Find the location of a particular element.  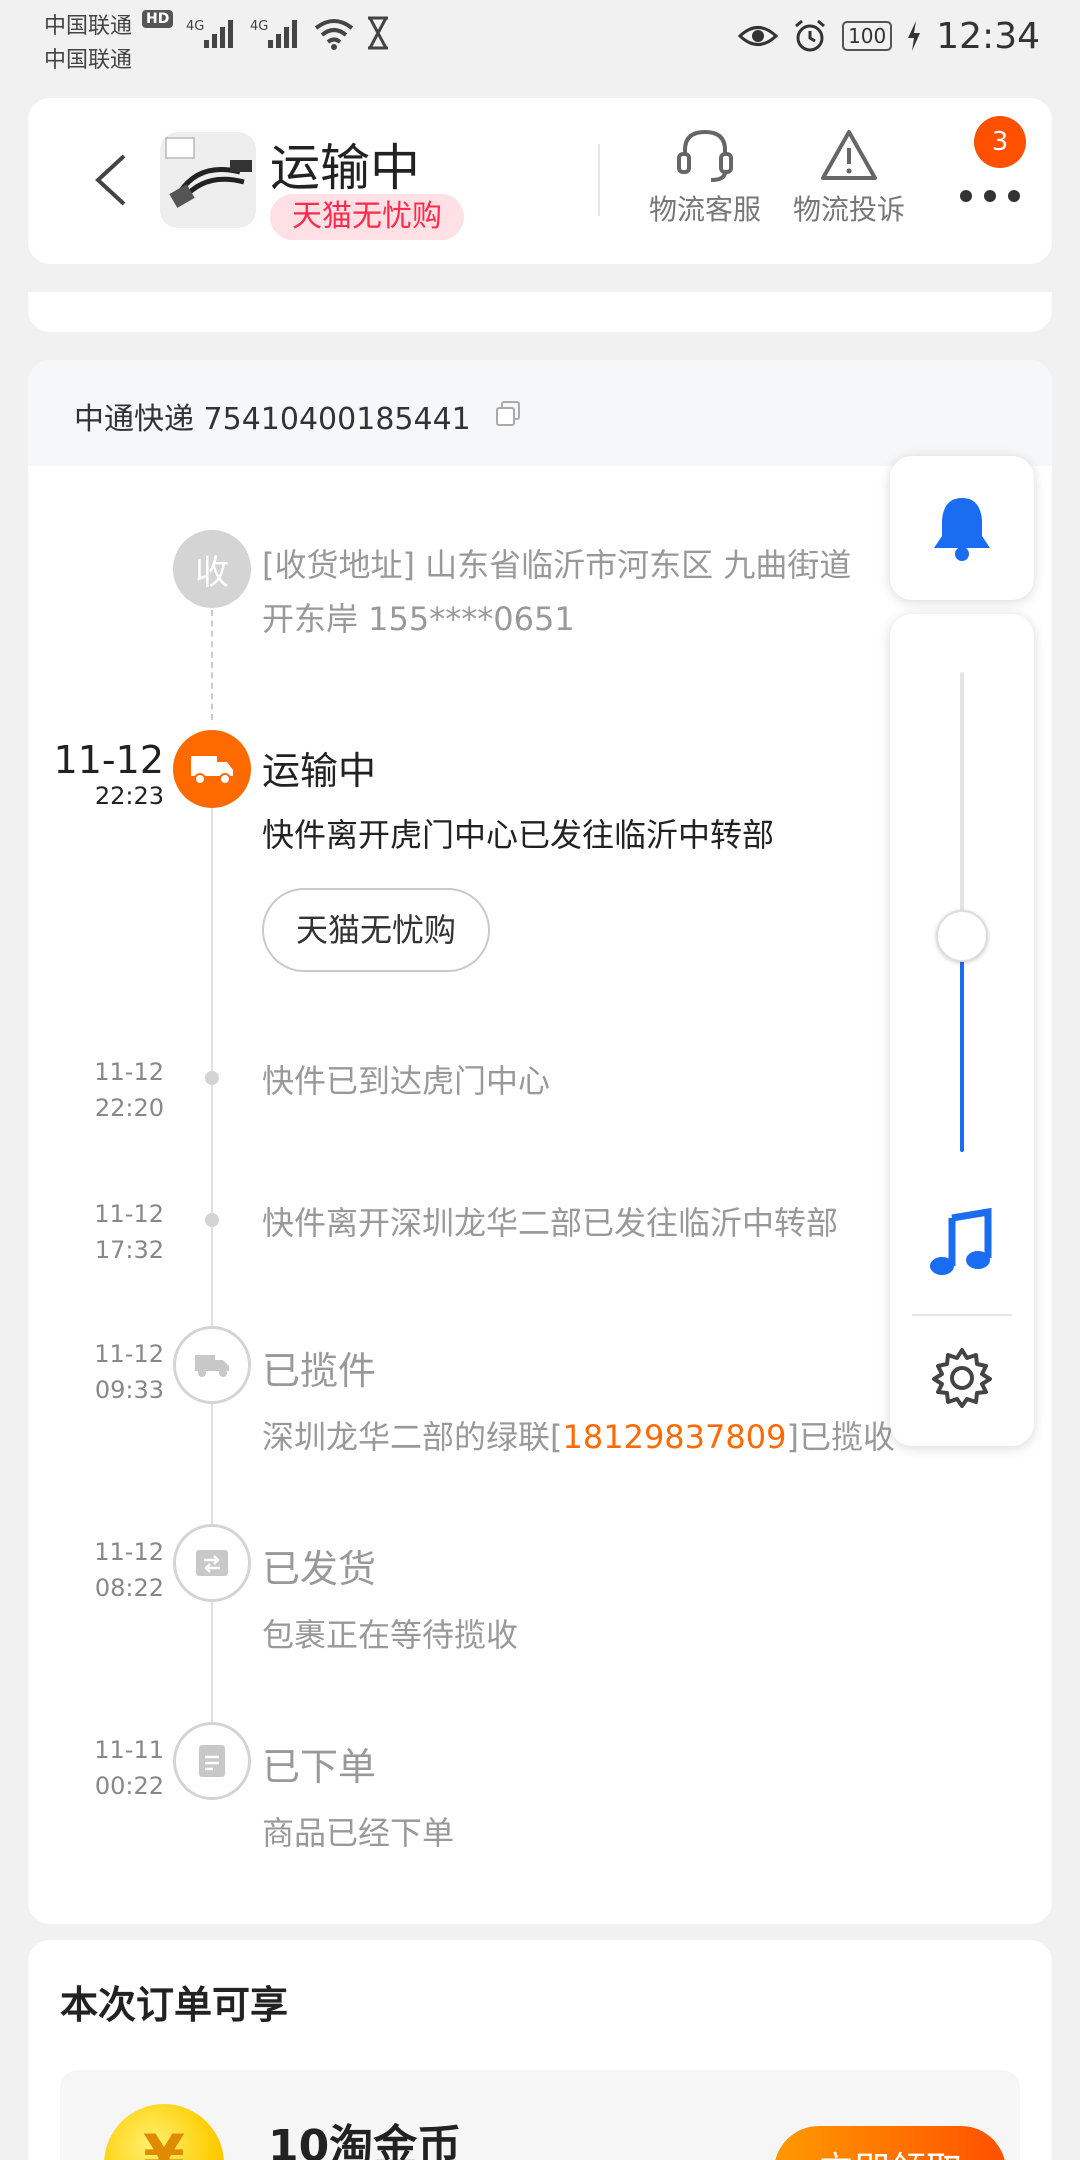

coin-offer: ¥ 10淘金币 立即领取 is located at coordinates (540, 2115).